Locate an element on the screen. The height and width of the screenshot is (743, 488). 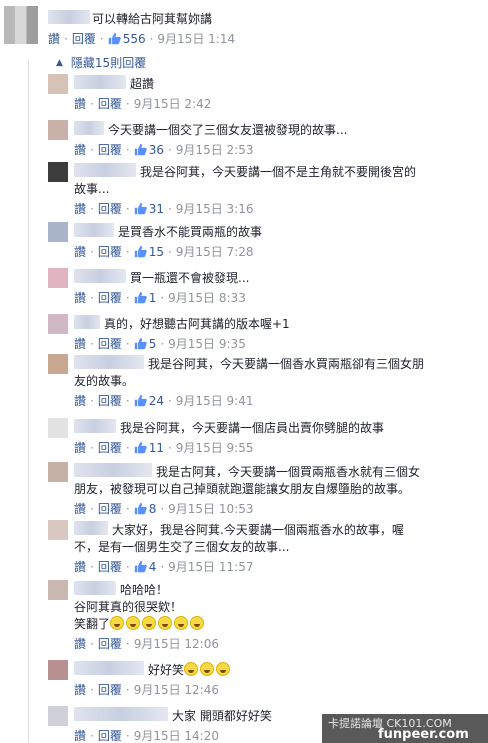
timestamp: 9月15日 11:57 is located at coordinates (210, 566).